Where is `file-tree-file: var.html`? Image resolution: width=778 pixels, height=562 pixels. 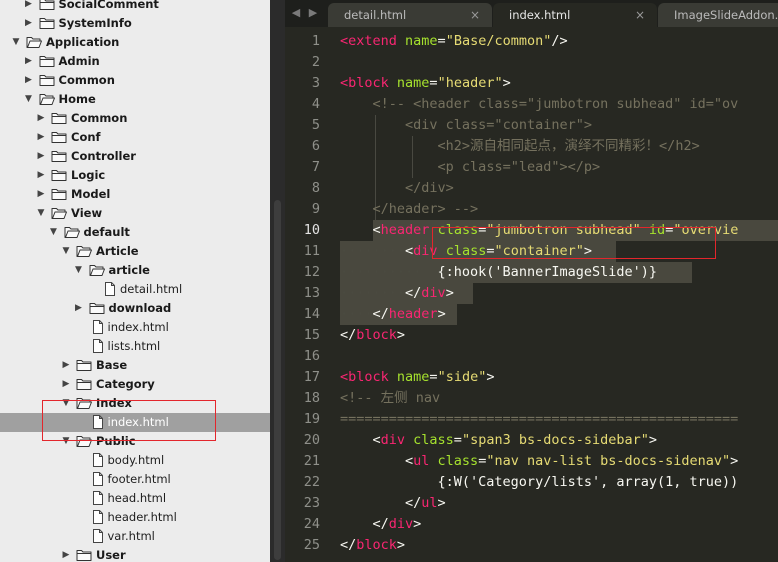 file-tree-file: var.html is located at coordinates (135, 536).